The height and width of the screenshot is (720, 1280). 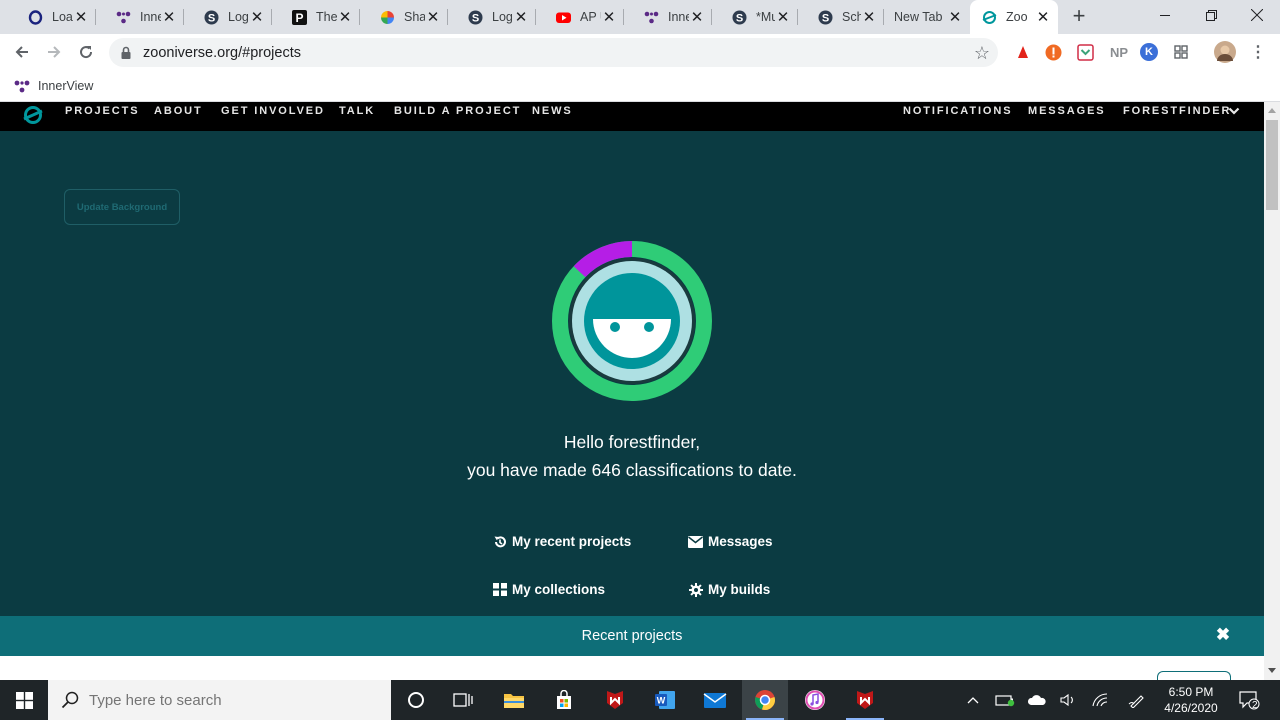 I want to click on recent-projects-panel, so click(x=632, y=668).